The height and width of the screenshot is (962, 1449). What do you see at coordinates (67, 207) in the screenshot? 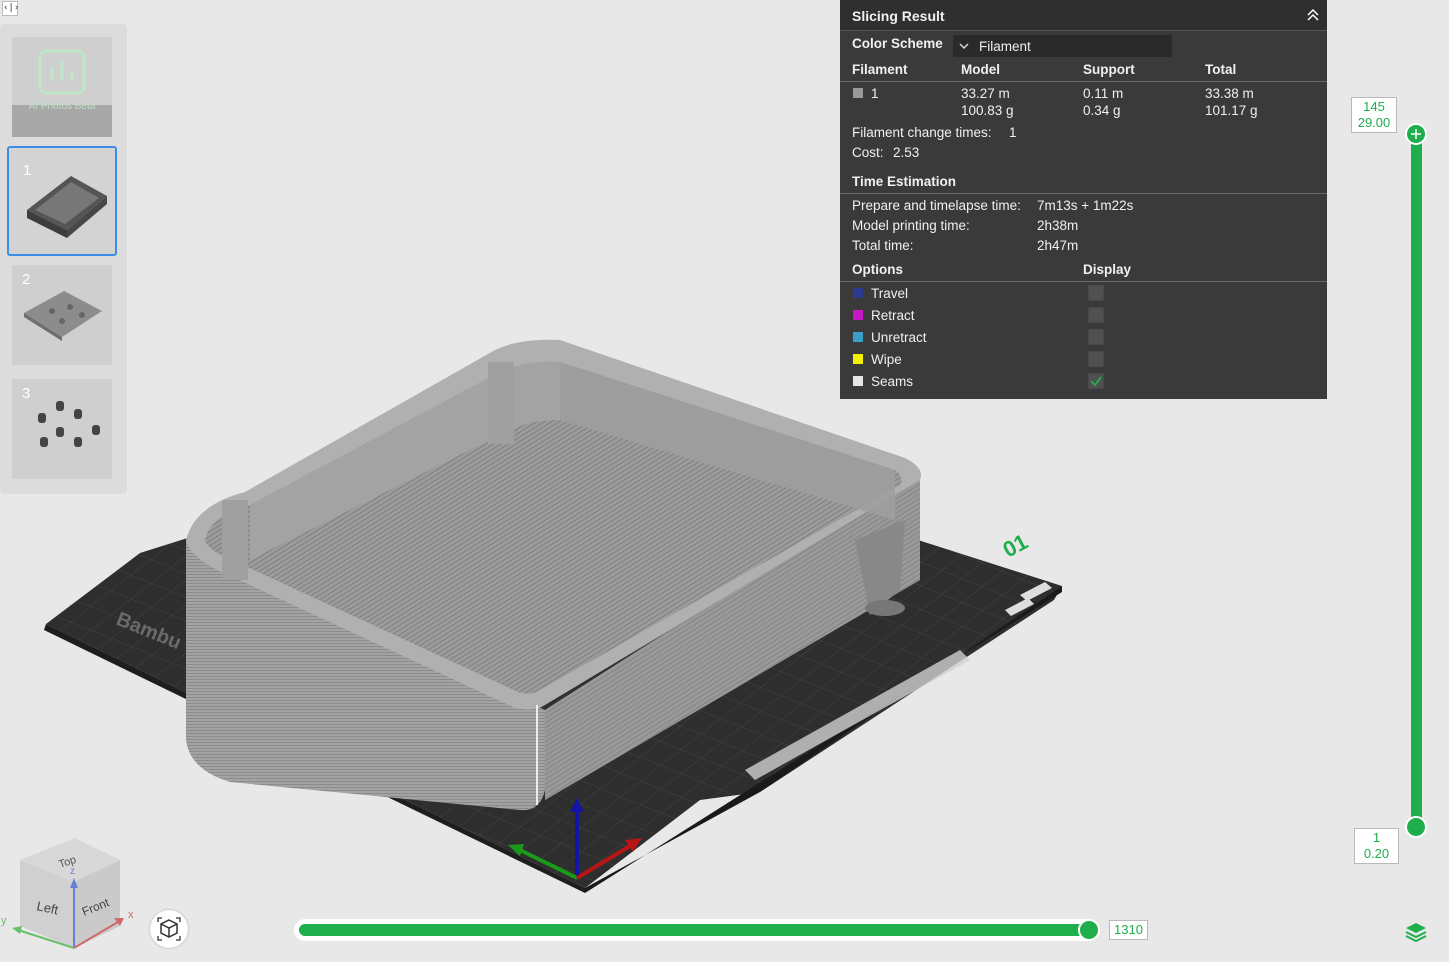
I see `box-model-thumbnail` at bounding box center [67, 207].